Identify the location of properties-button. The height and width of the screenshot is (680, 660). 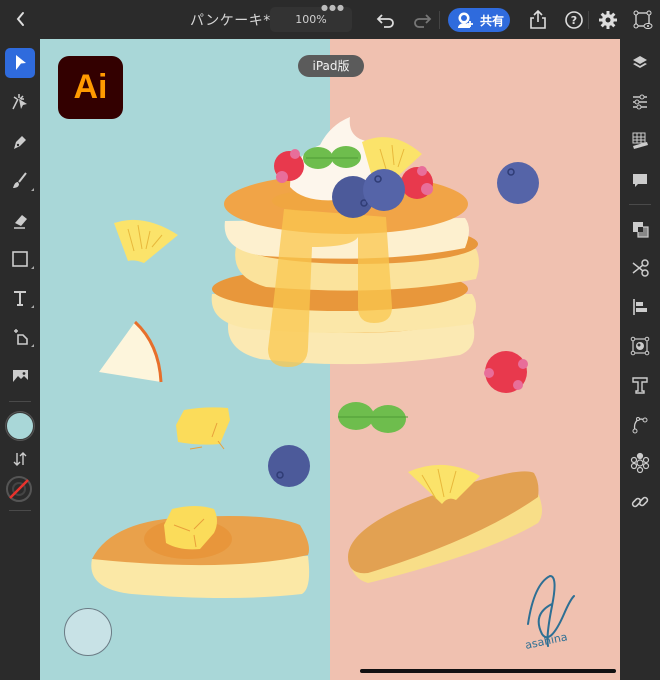
(640, 102).